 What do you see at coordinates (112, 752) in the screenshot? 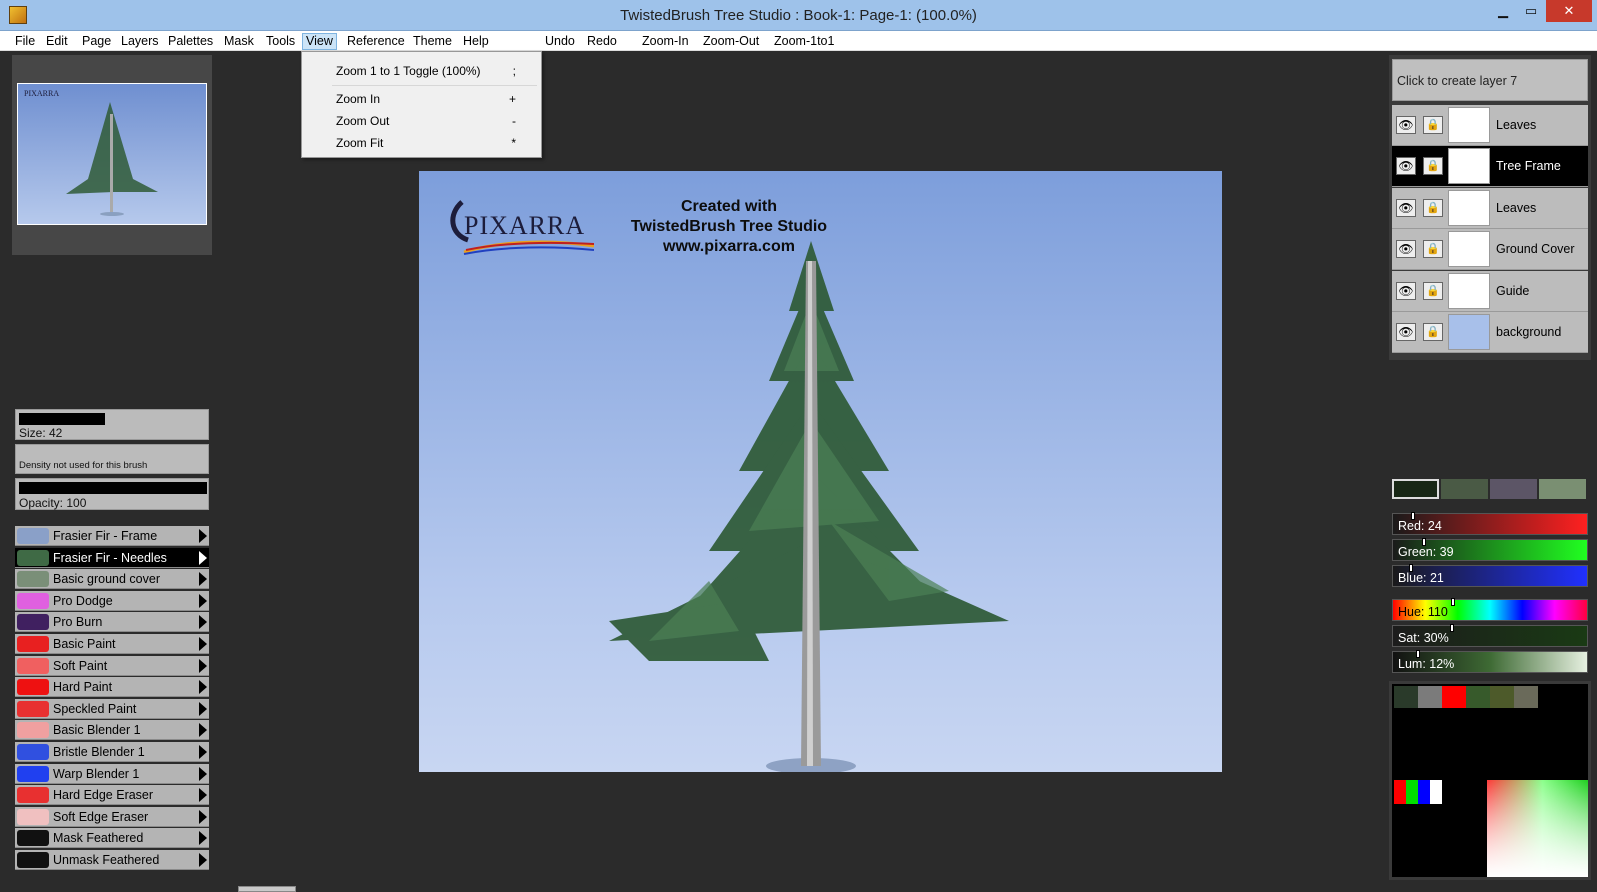
I see `brush-item: Bristle Blender 1` at bounding box center [112, 752].